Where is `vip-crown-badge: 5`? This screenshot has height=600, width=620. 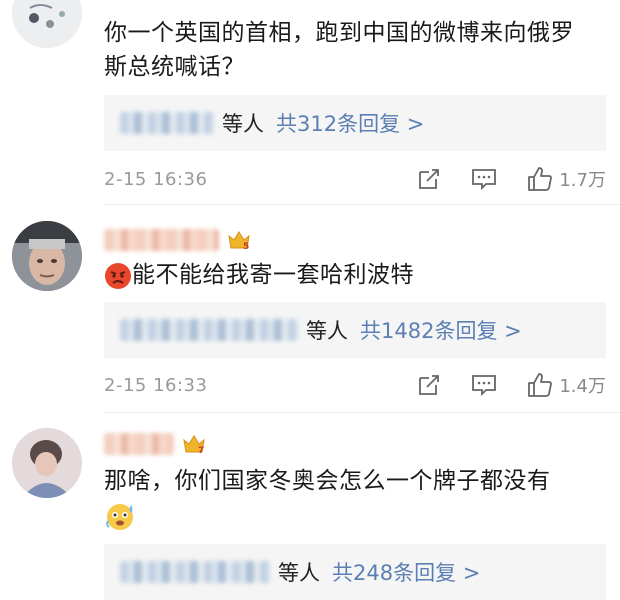
vip-crown-badge: 5 is located at coordinates (239, 240).